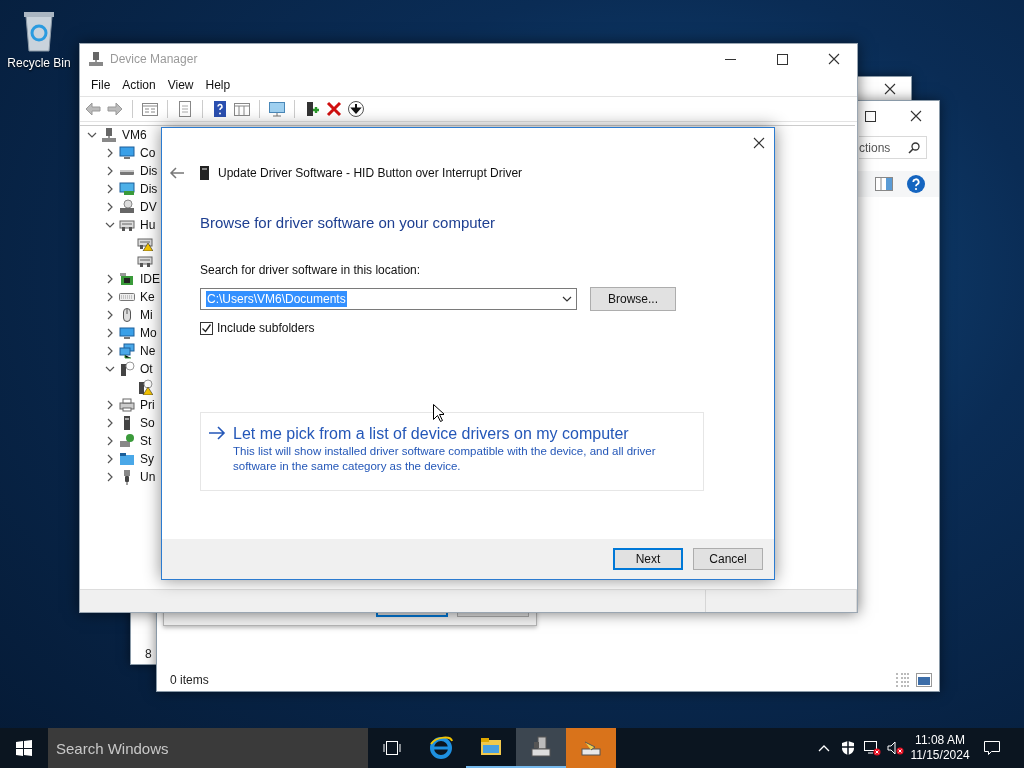  What do you see at coordinates (242, 109) in the screenshot?
I see `grid-window-icon` at bounding box center [242, 109].